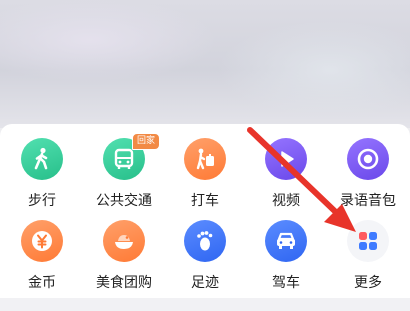 The width and height of the screenshot is (410, 311). I want to click on service-record-voice-pack: 录语音包, so click(368, 174).